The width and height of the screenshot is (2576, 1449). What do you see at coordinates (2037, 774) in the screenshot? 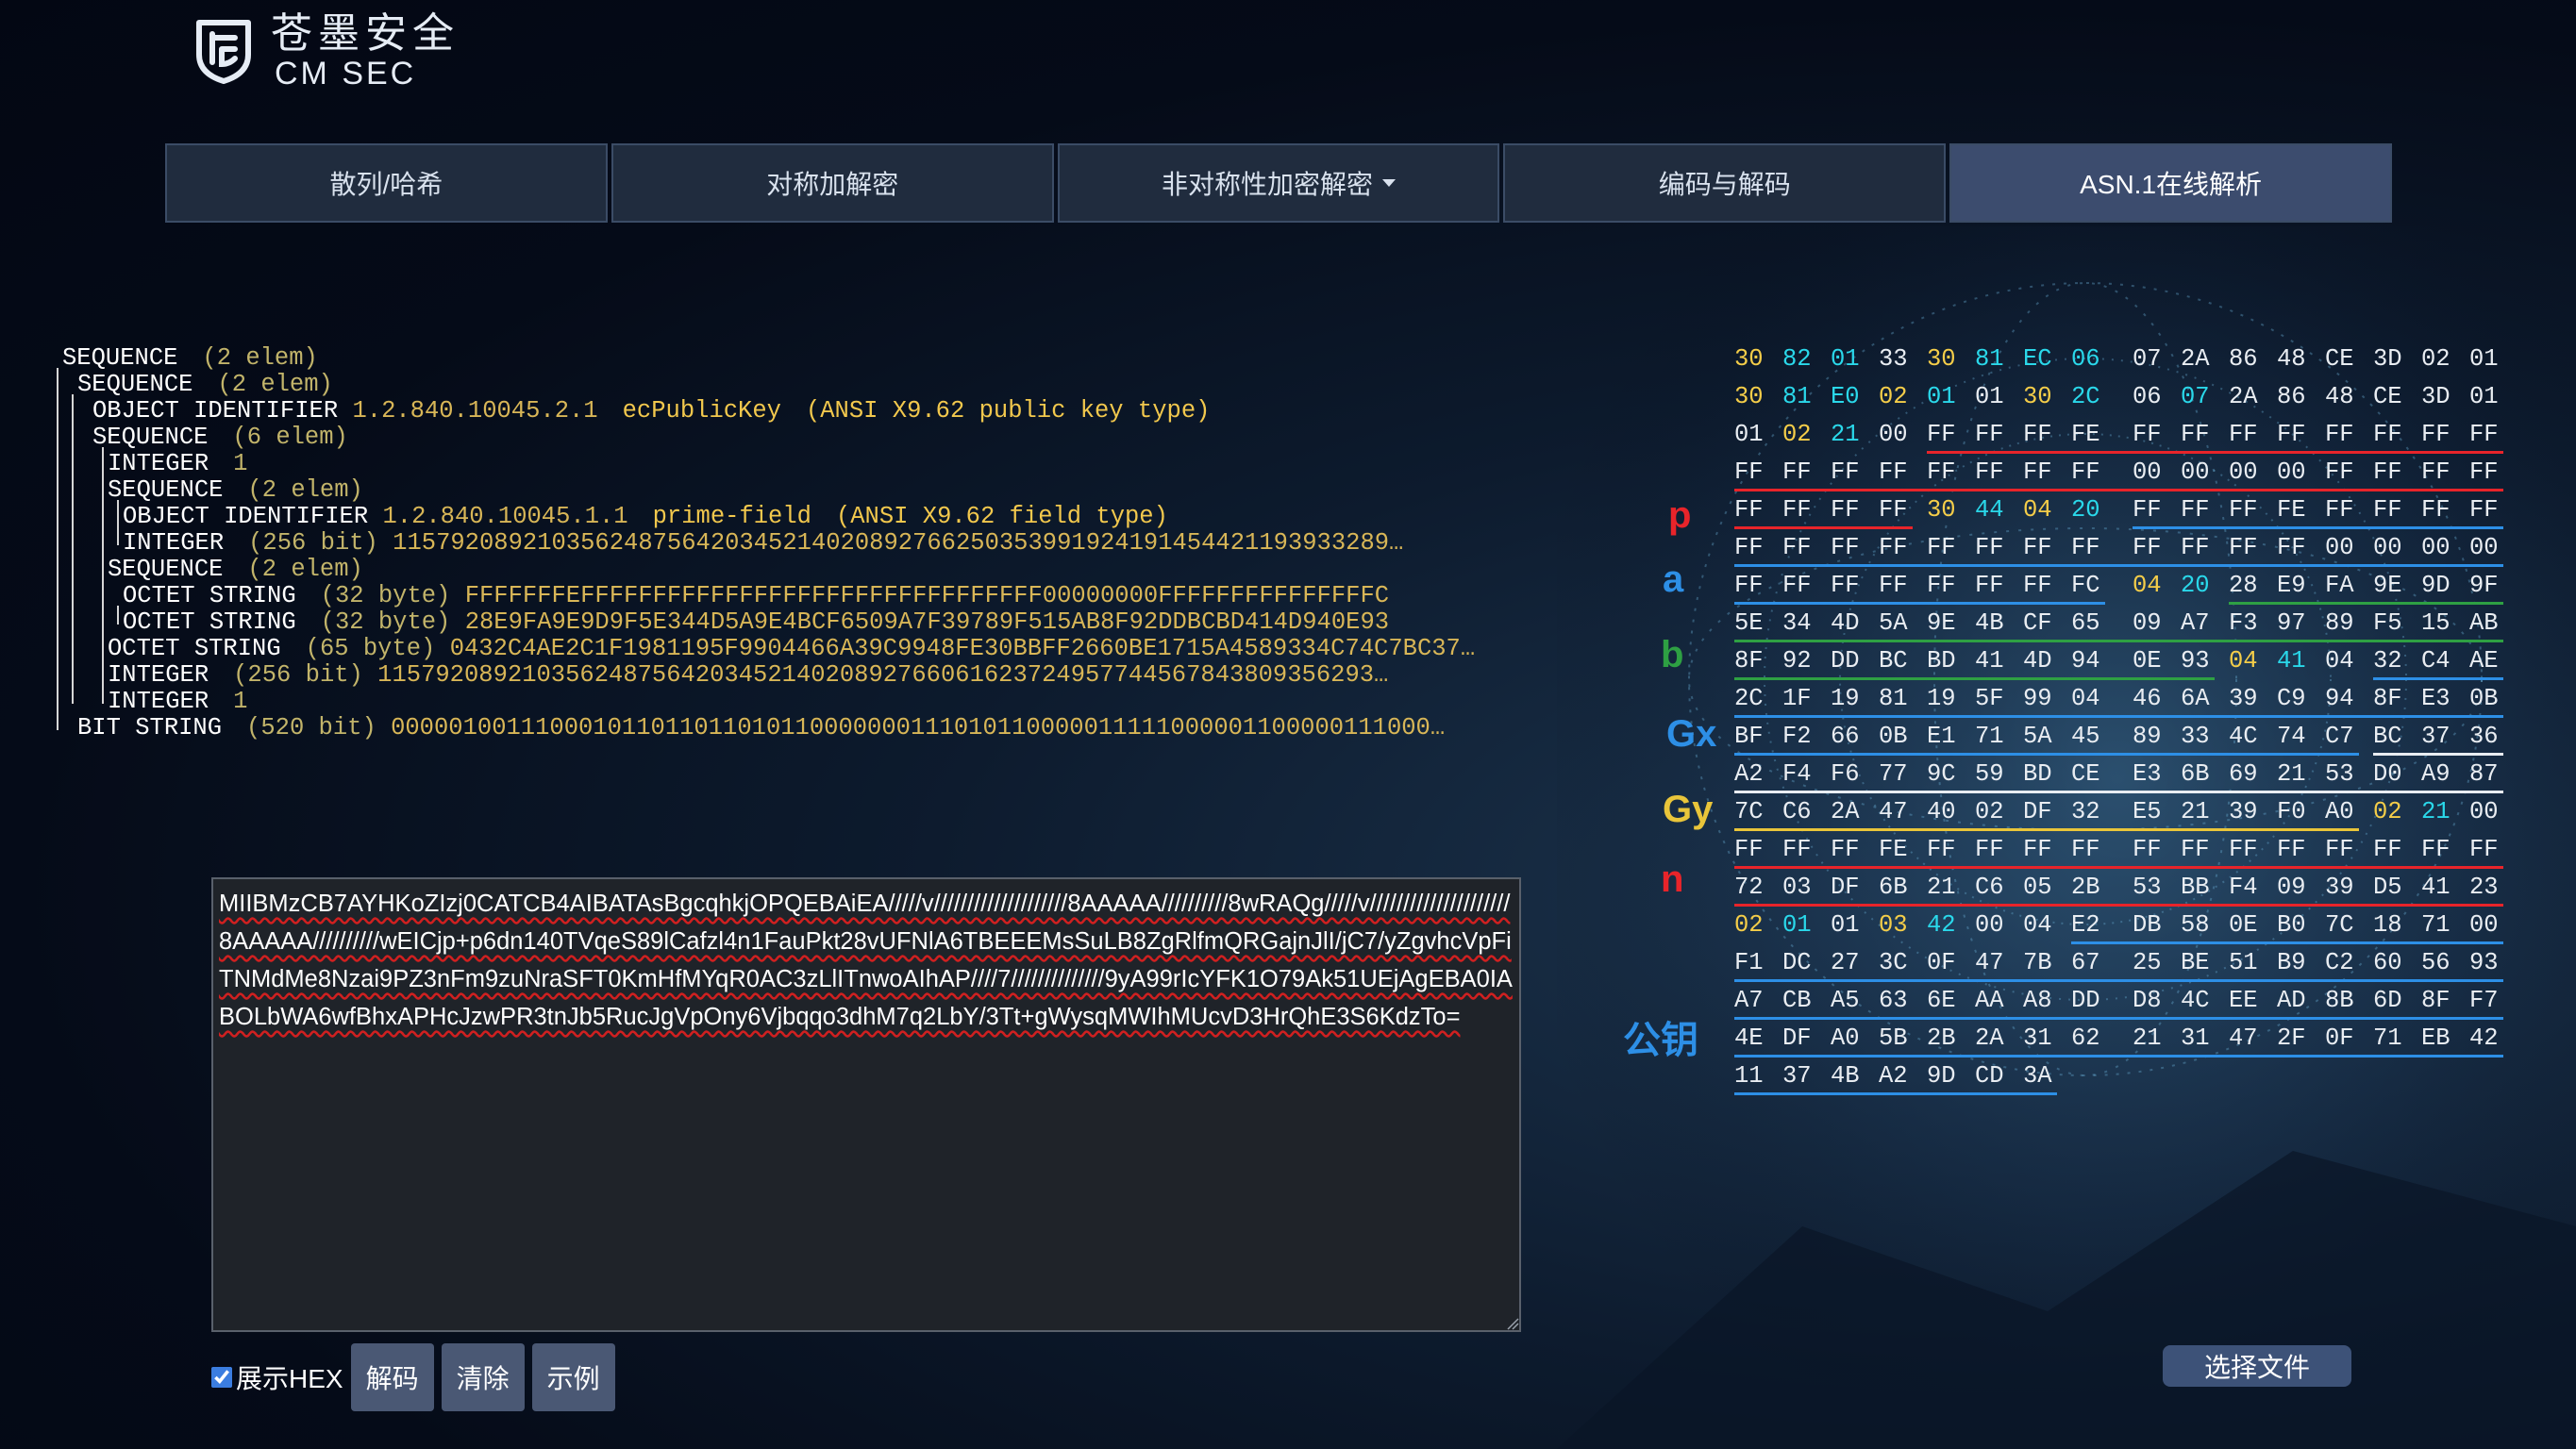
I see `hex-byte: BD` at bounding box center [2037, 774].